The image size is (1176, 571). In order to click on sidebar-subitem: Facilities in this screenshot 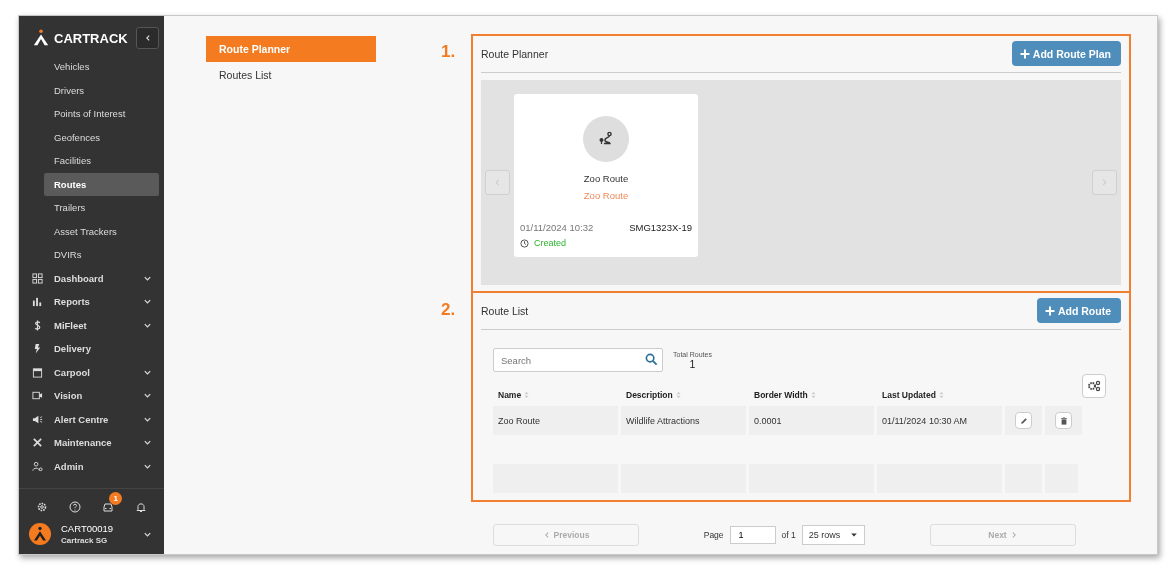, I will do `click(89, 161)`.